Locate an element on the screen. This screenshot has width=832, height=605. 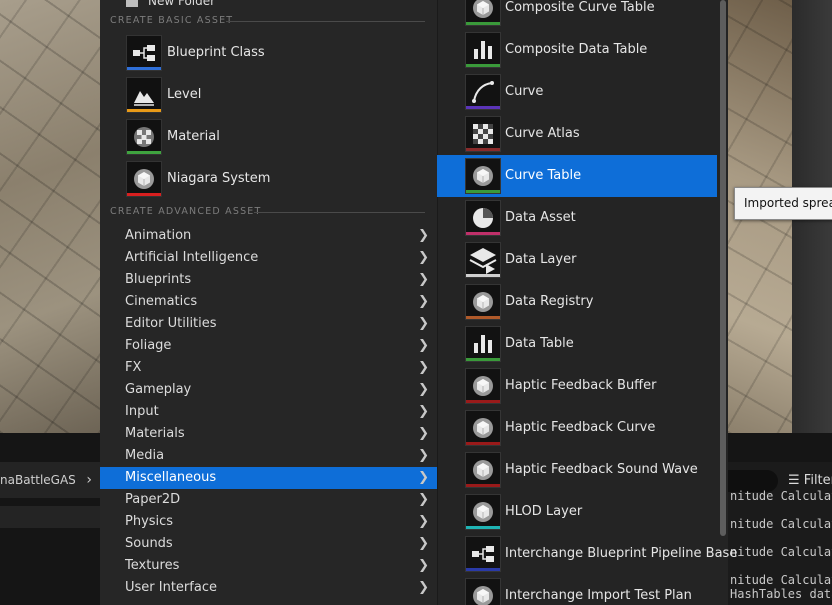
category-editor-utilities: Editor Utilities ❯ is located at coordinates (268, 324).